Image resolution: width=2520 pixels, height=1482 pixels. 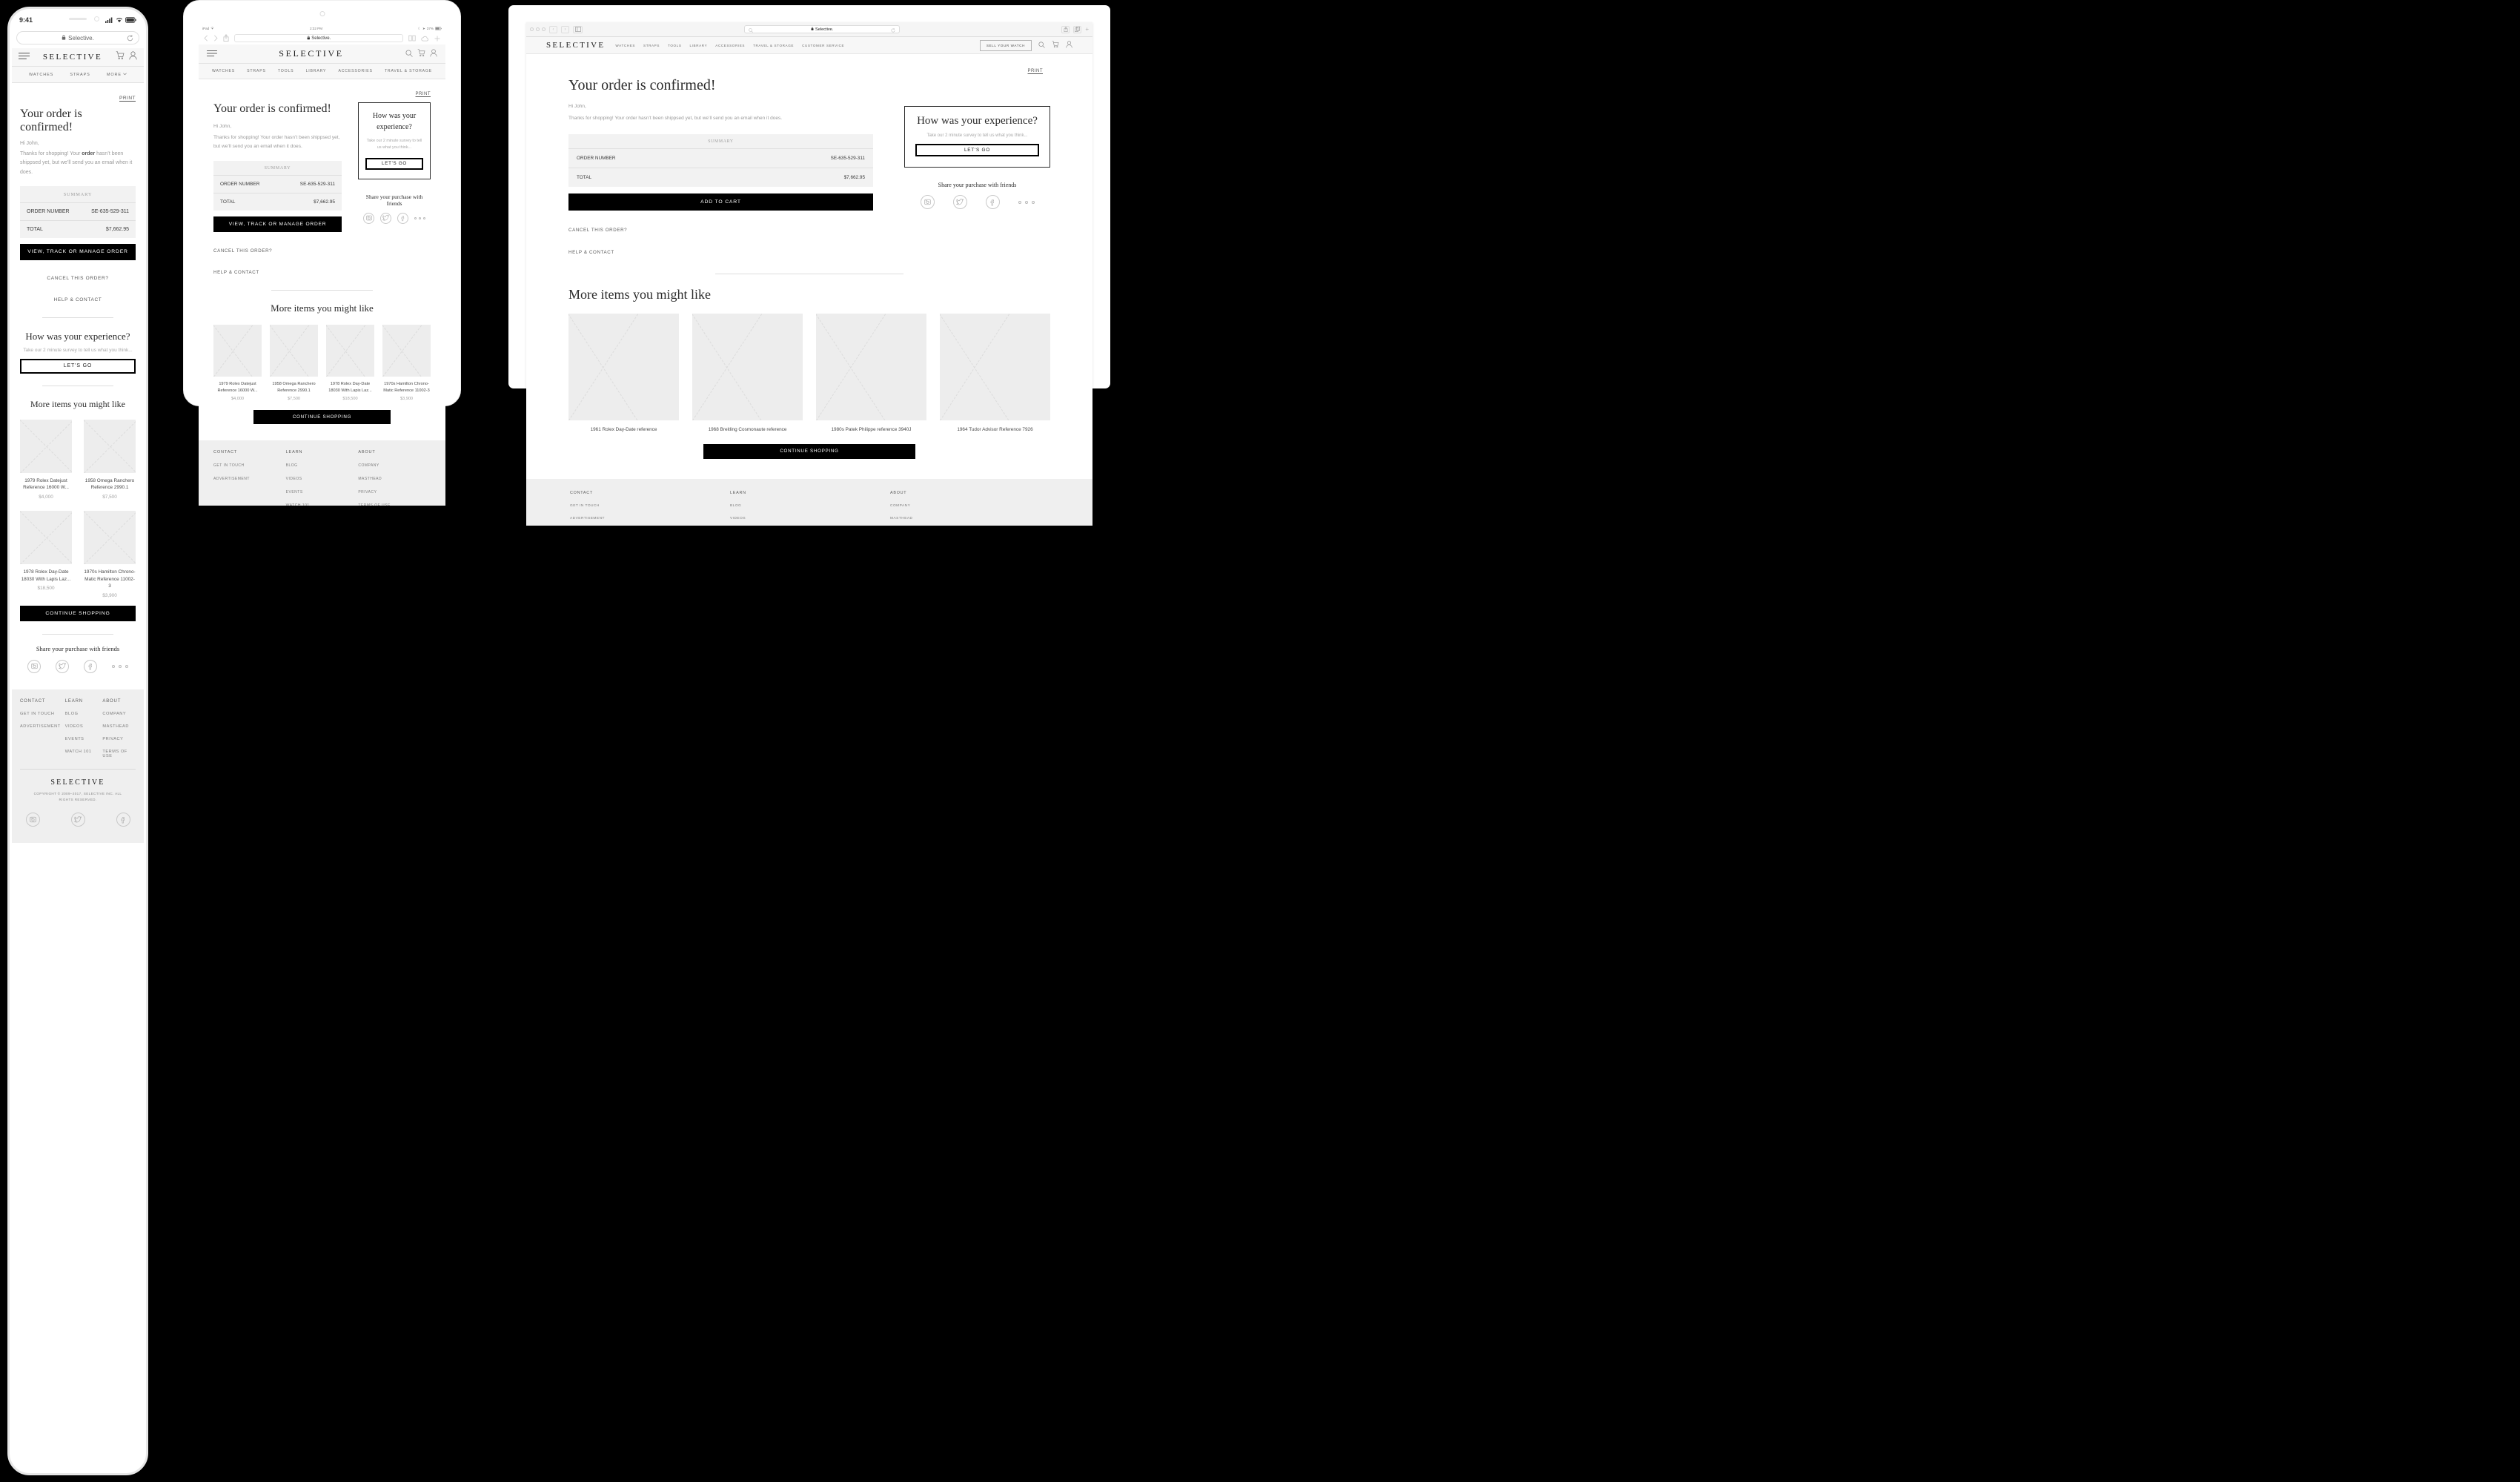 What do you see at coordinates (575, 45) in the screenshot?
I see `site-brand: SELECTIVE` at bounding box center [575, 45].